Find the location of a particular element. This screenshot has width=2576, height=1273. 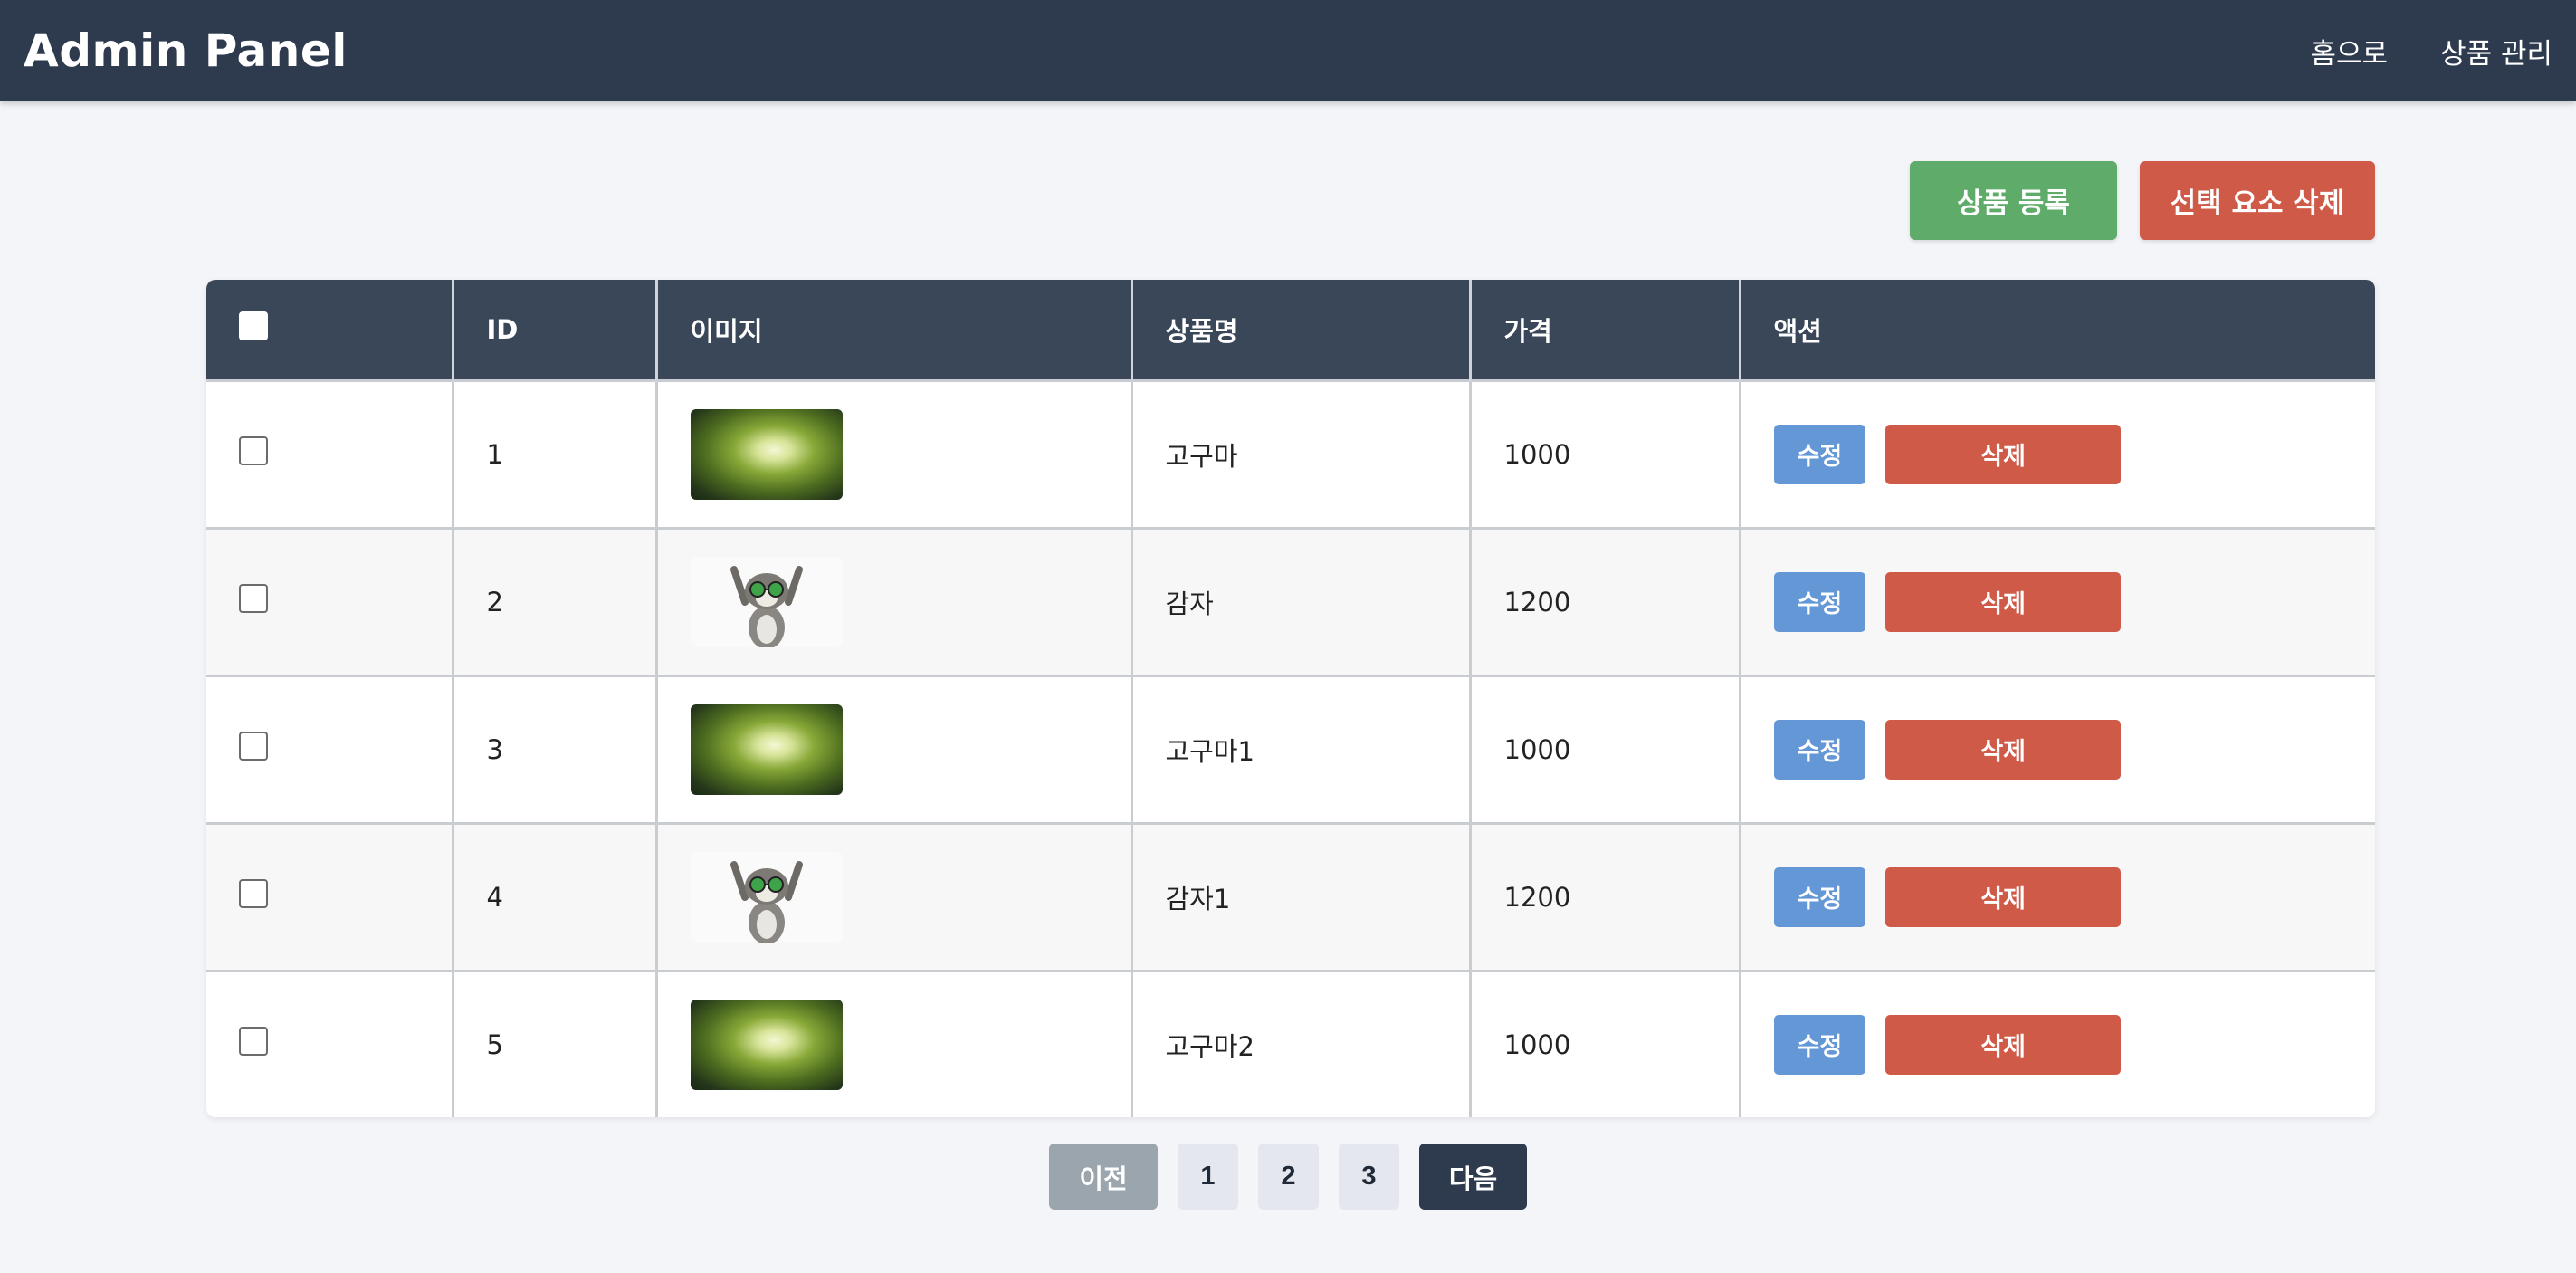

row-id: 2 is located at coordinates (555, 600).